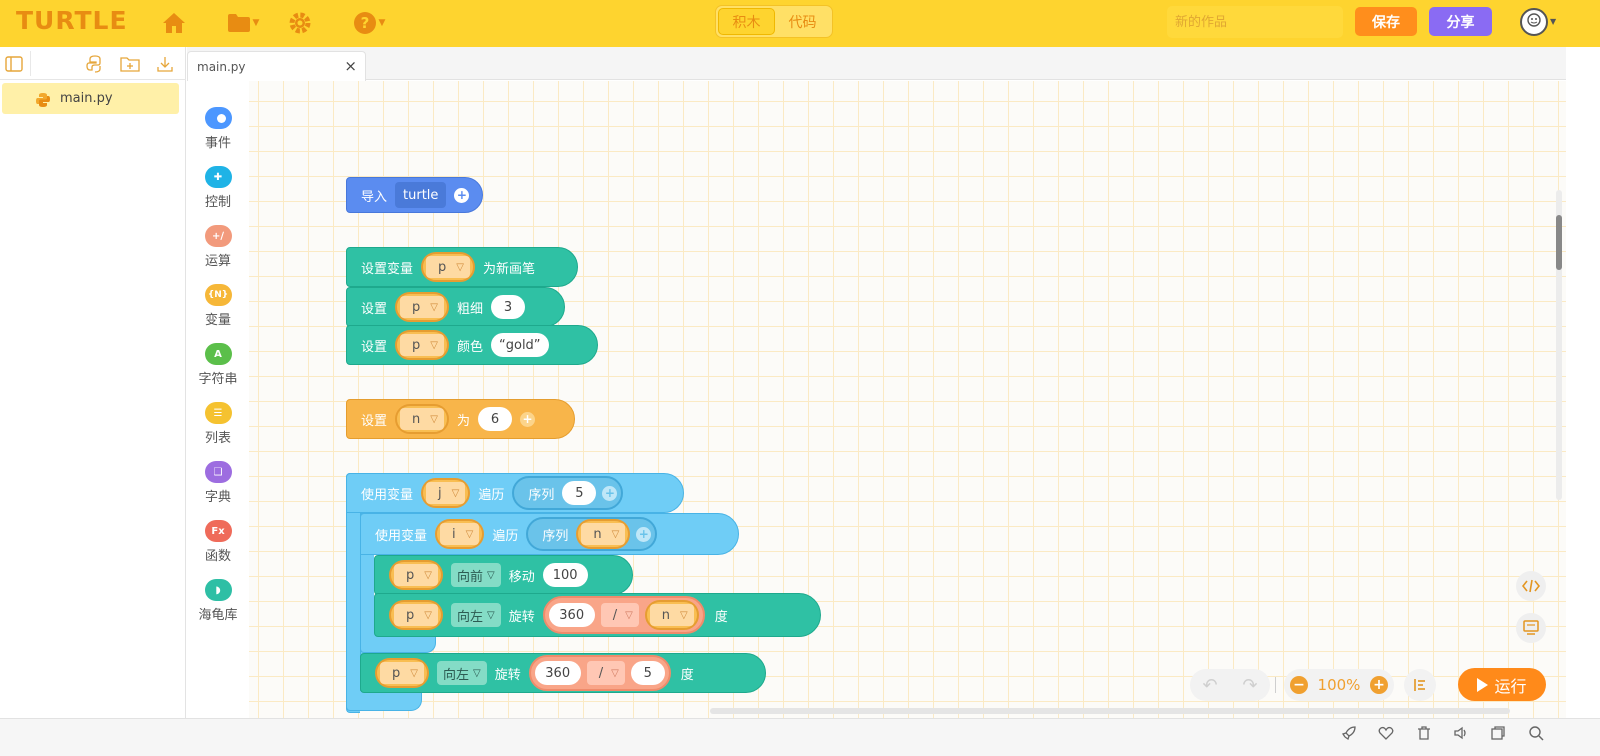 This screenshot has height=756, width=1600. What do you see at coordinates (369, 23) in the screenshot?
I see `help-menu-button: ? ▼` at bounding box center [369, 23].